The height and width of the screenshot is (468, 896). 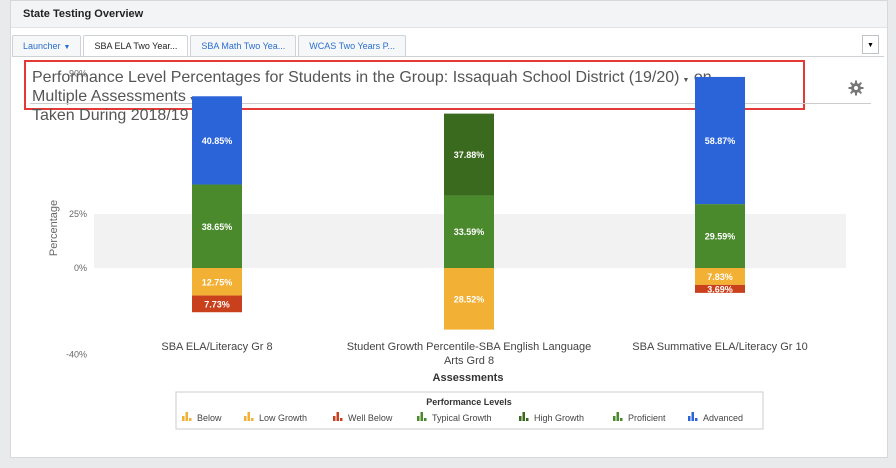 I want to click on y-axis-label: Percentage, so click(x=54, y=228).